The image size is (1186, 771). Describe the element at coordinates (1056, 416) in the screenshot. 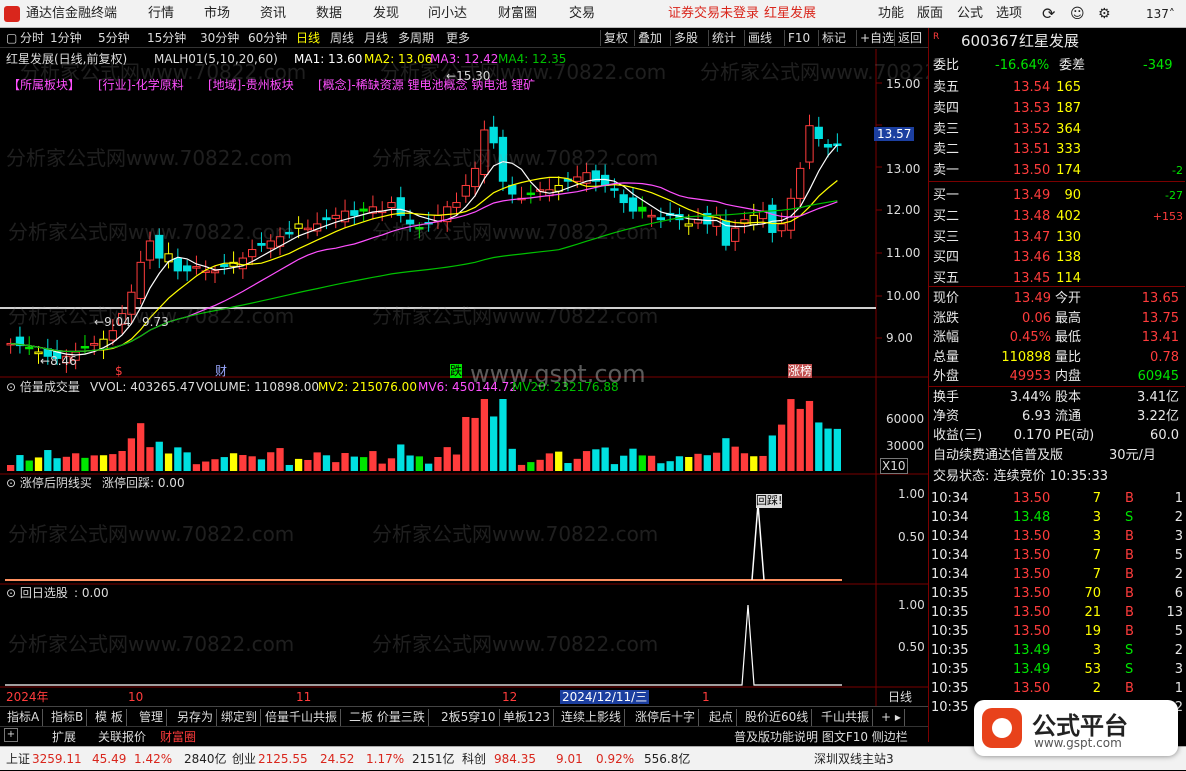

I see `fundamentals-row: 净资 6.93 流通 3.22亿` at that location.